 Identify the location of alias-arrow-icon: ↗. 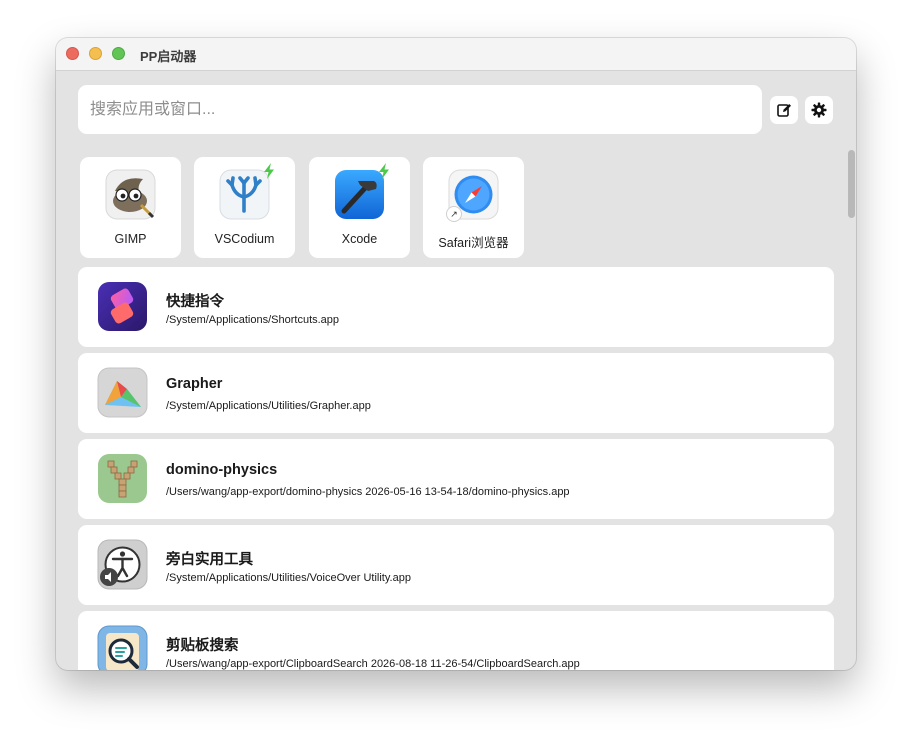
(454, 214).